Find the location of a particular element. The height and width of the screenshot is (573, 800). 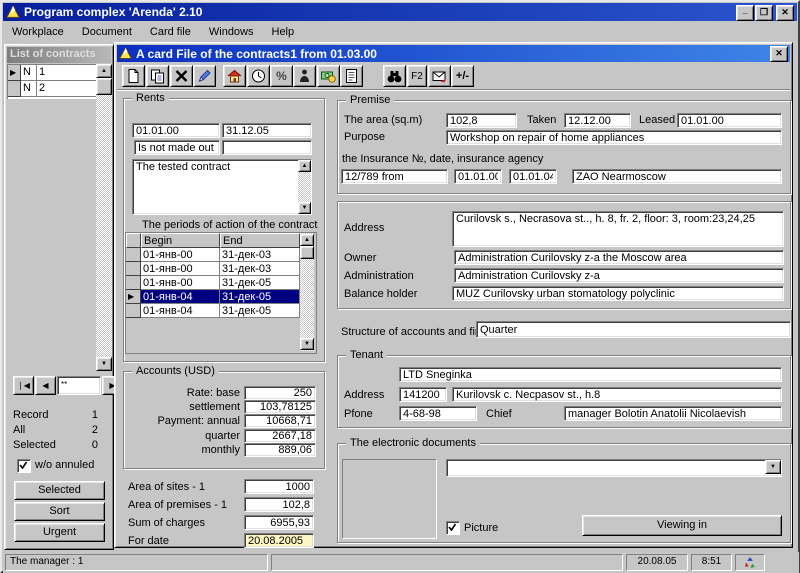

insurance-agency-field is located at coordinates (677, 176).